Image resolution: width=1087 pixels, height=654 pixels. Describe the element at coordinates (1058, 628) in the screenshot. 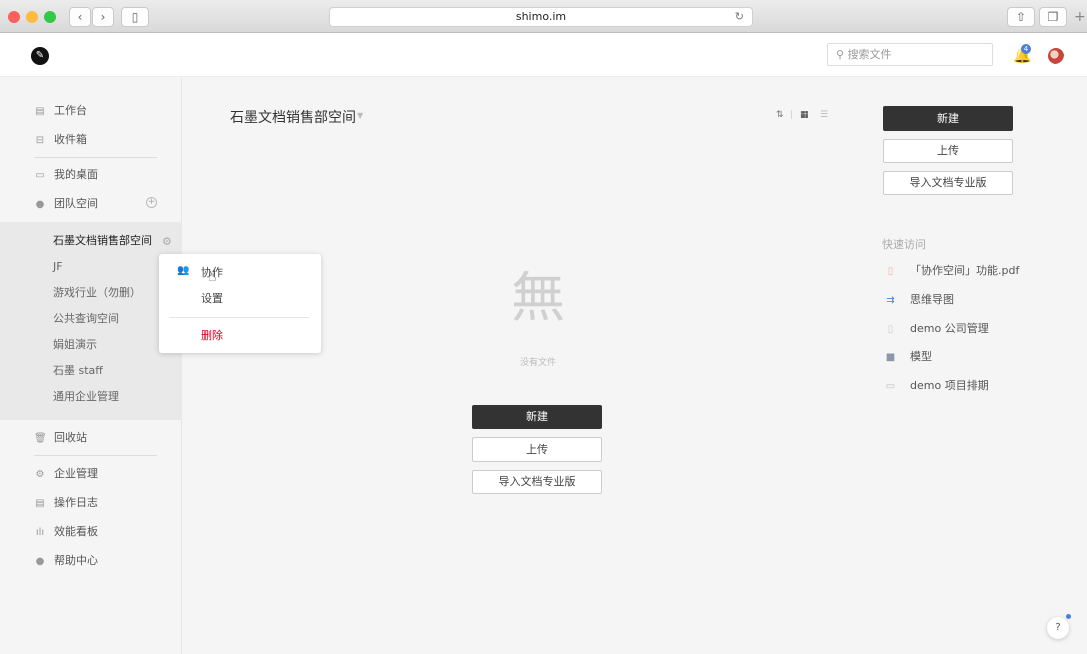

I see `help-button: ?` at that location.